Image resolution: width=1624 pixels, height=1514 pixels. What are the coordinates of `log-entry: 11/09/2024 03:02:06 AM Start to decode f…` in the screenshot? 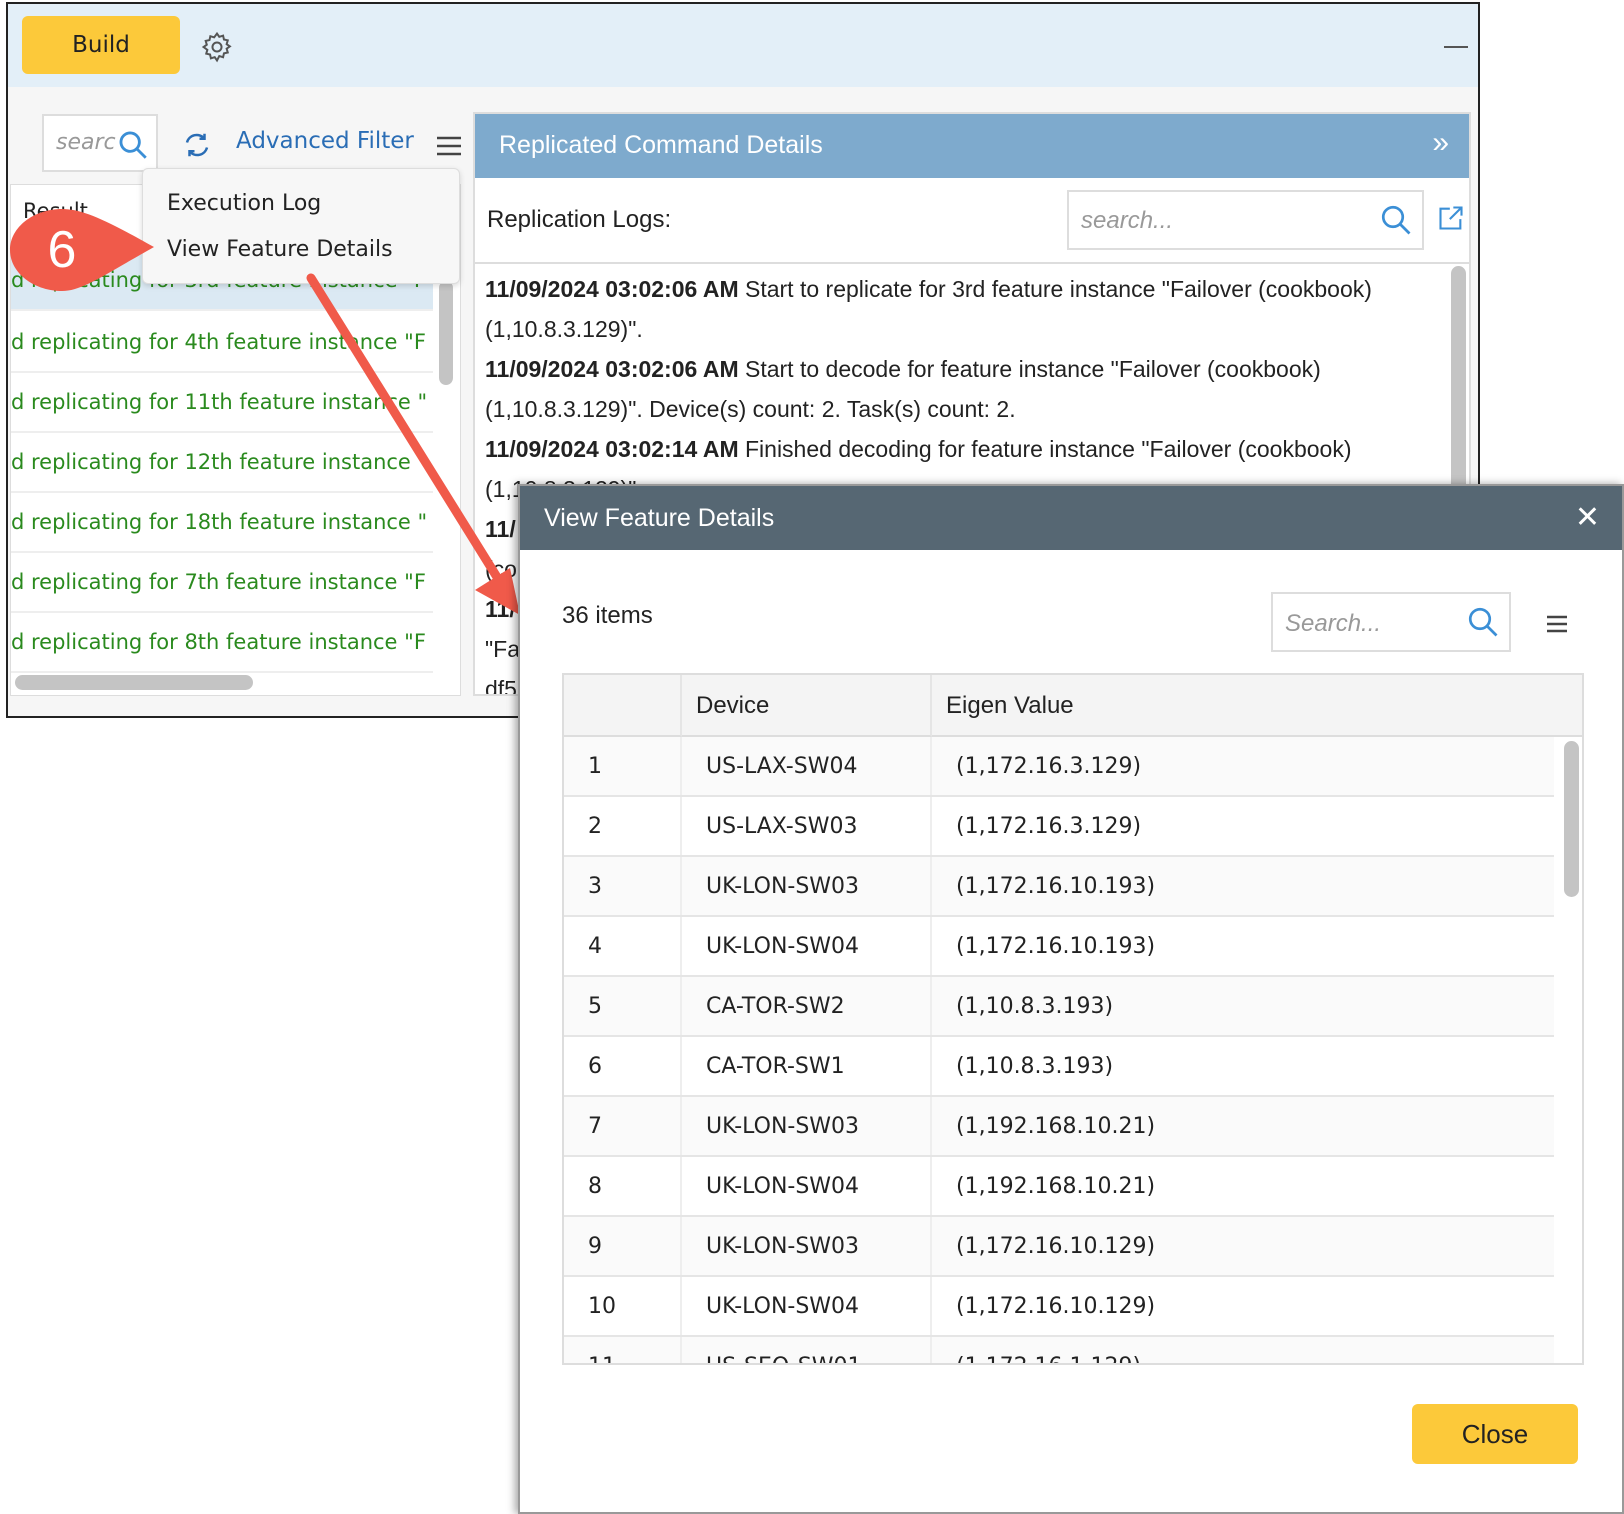 It's located at (955, 389).